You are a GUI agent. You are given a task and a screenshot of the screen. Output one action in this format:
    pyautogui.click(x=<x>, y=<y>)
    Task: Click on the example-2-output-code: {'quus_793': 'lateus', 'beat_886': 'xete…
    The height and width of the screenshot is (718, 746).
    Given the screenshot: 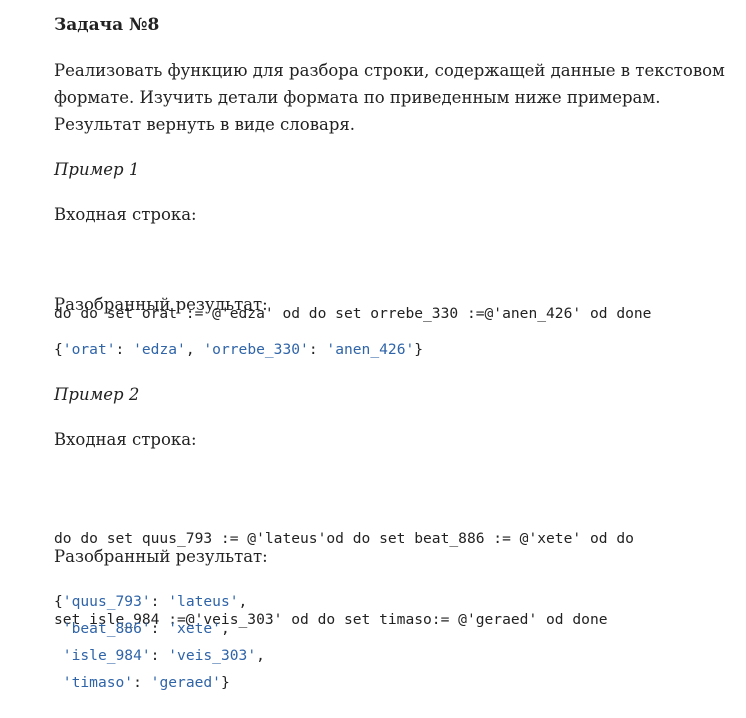 What is the action you would take?
    pyautogui.click(x=159, y=642)
    